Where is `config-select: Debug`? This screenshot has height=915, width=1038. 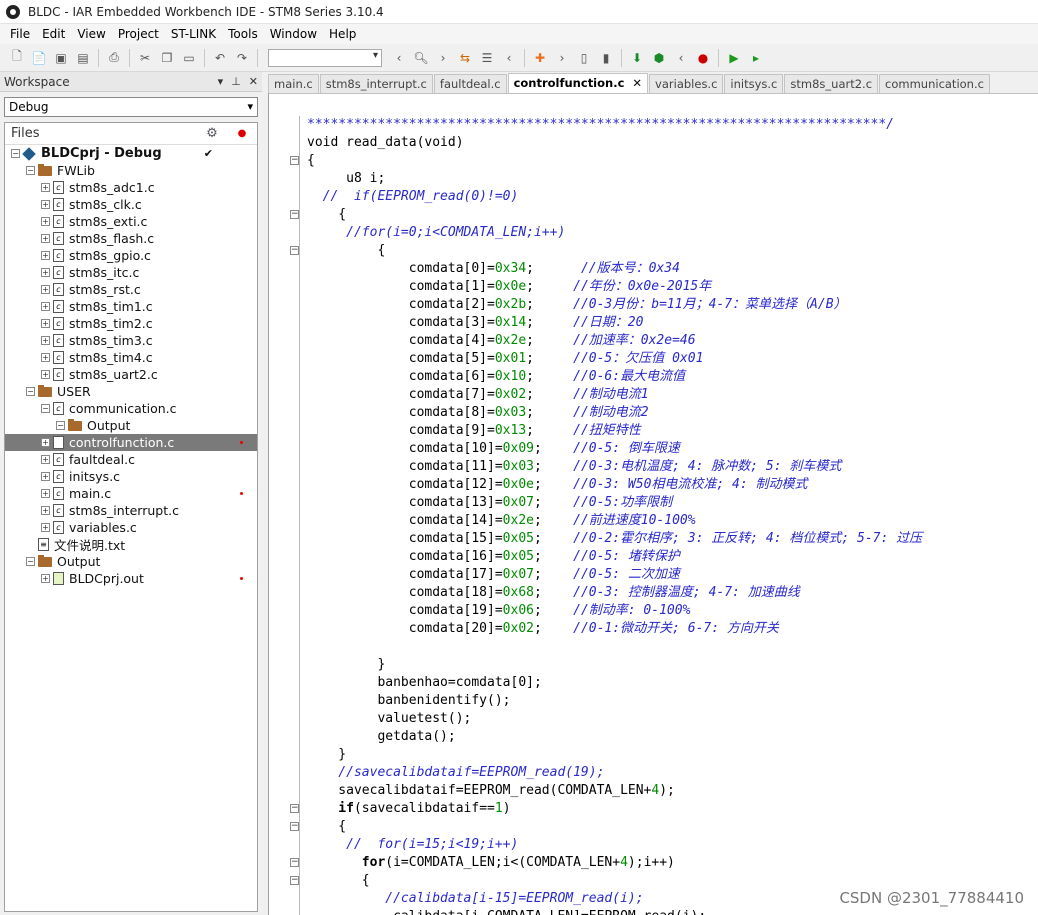
config-select: Debug is located at coordinates (131, 107).